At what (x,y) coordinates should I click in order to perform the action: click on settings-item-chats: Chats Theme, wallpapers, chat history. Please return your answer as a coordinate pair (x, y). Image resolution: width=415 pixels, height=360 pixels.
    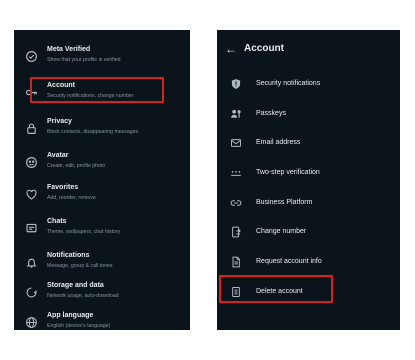
    Looking at the image, I should click on (102, 230).